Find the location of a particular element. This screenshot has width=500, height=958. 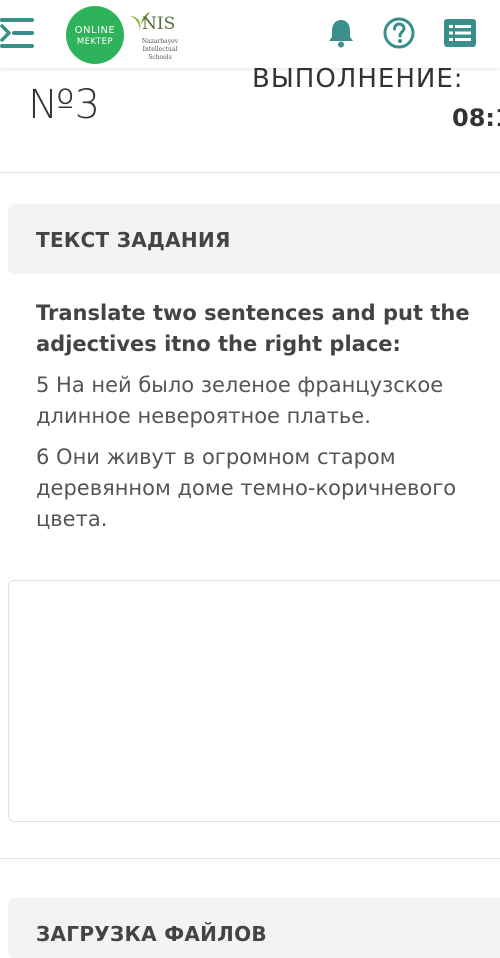

nis-logo: NIS Nazarbayev Intellectual Schools is located at coordinates (154, 34).